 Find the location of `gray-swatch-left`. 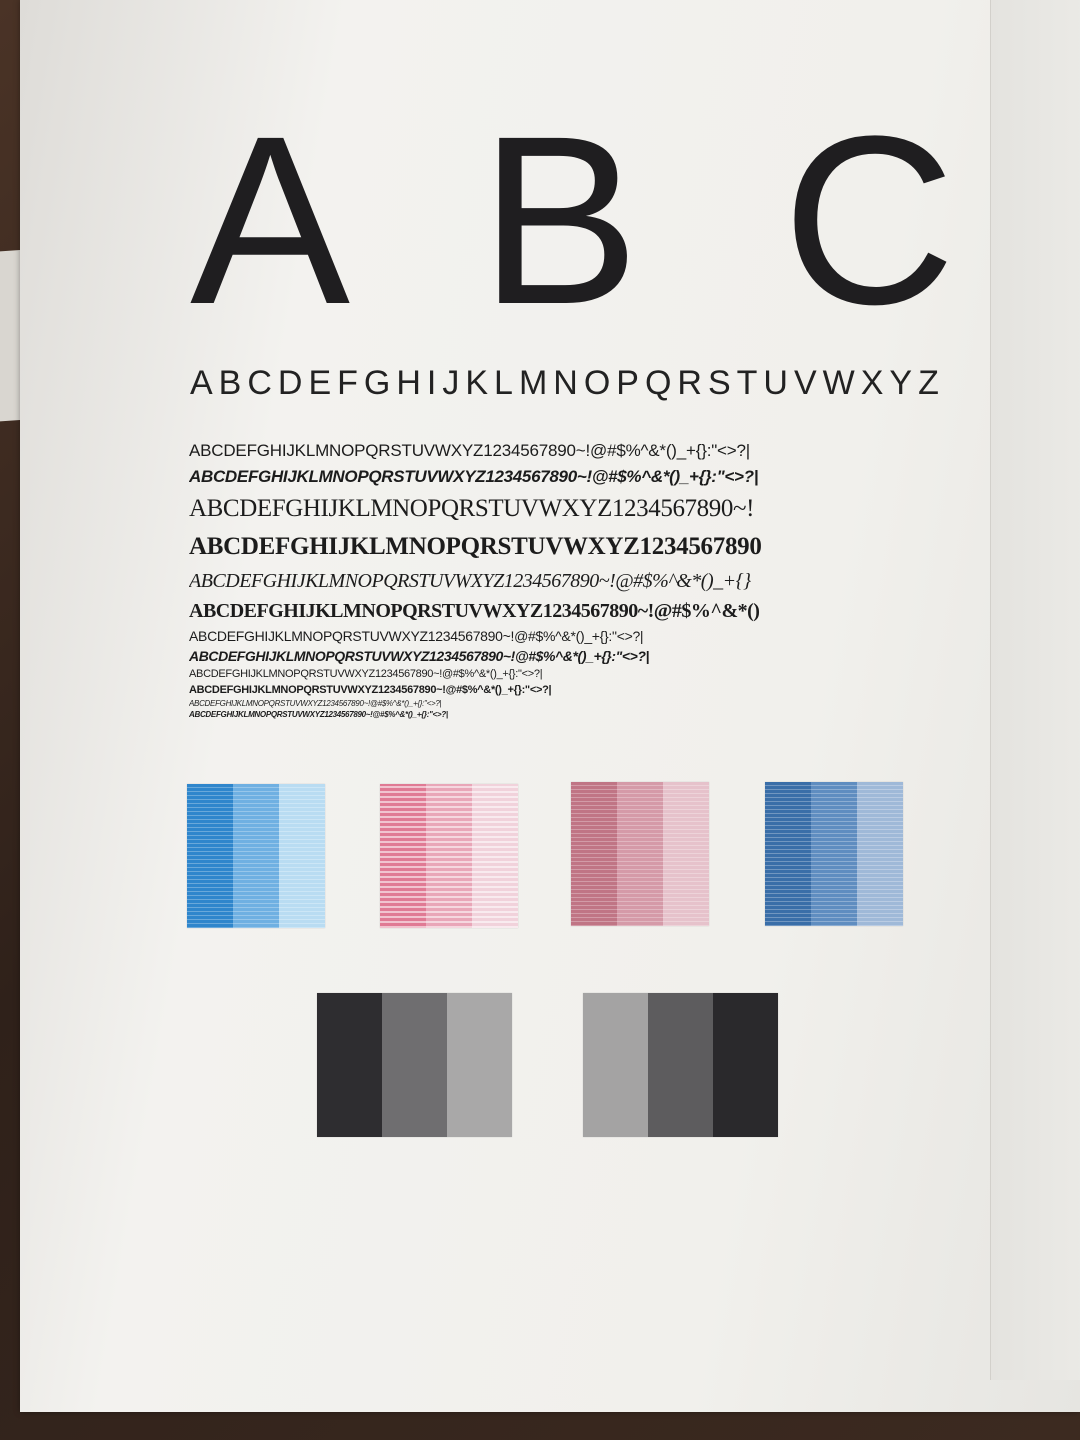

gray-swatch-left is located at coordinates (414, 1065).